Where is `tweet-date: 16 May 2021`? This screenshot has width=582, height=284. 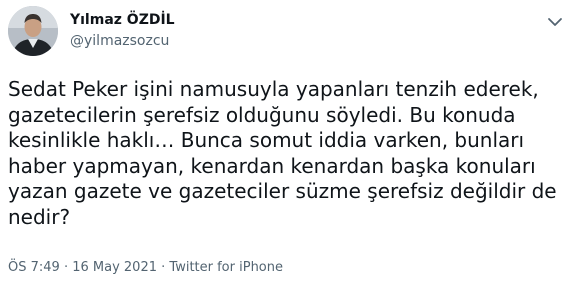 tweet-date: 16 May 2021 is located at coordinates (114, 267).